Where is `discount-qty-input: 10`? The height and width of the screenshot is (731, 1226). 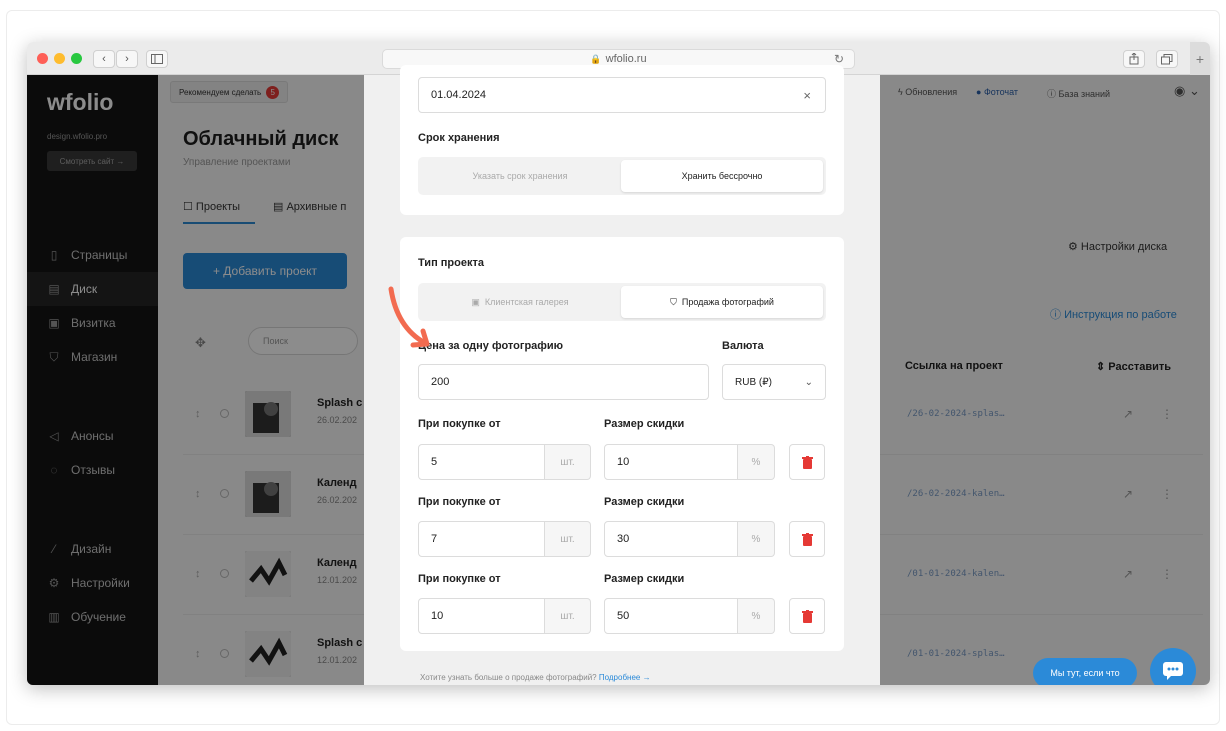 discount-qty-input: 10 is located at coordinates (481, 616).